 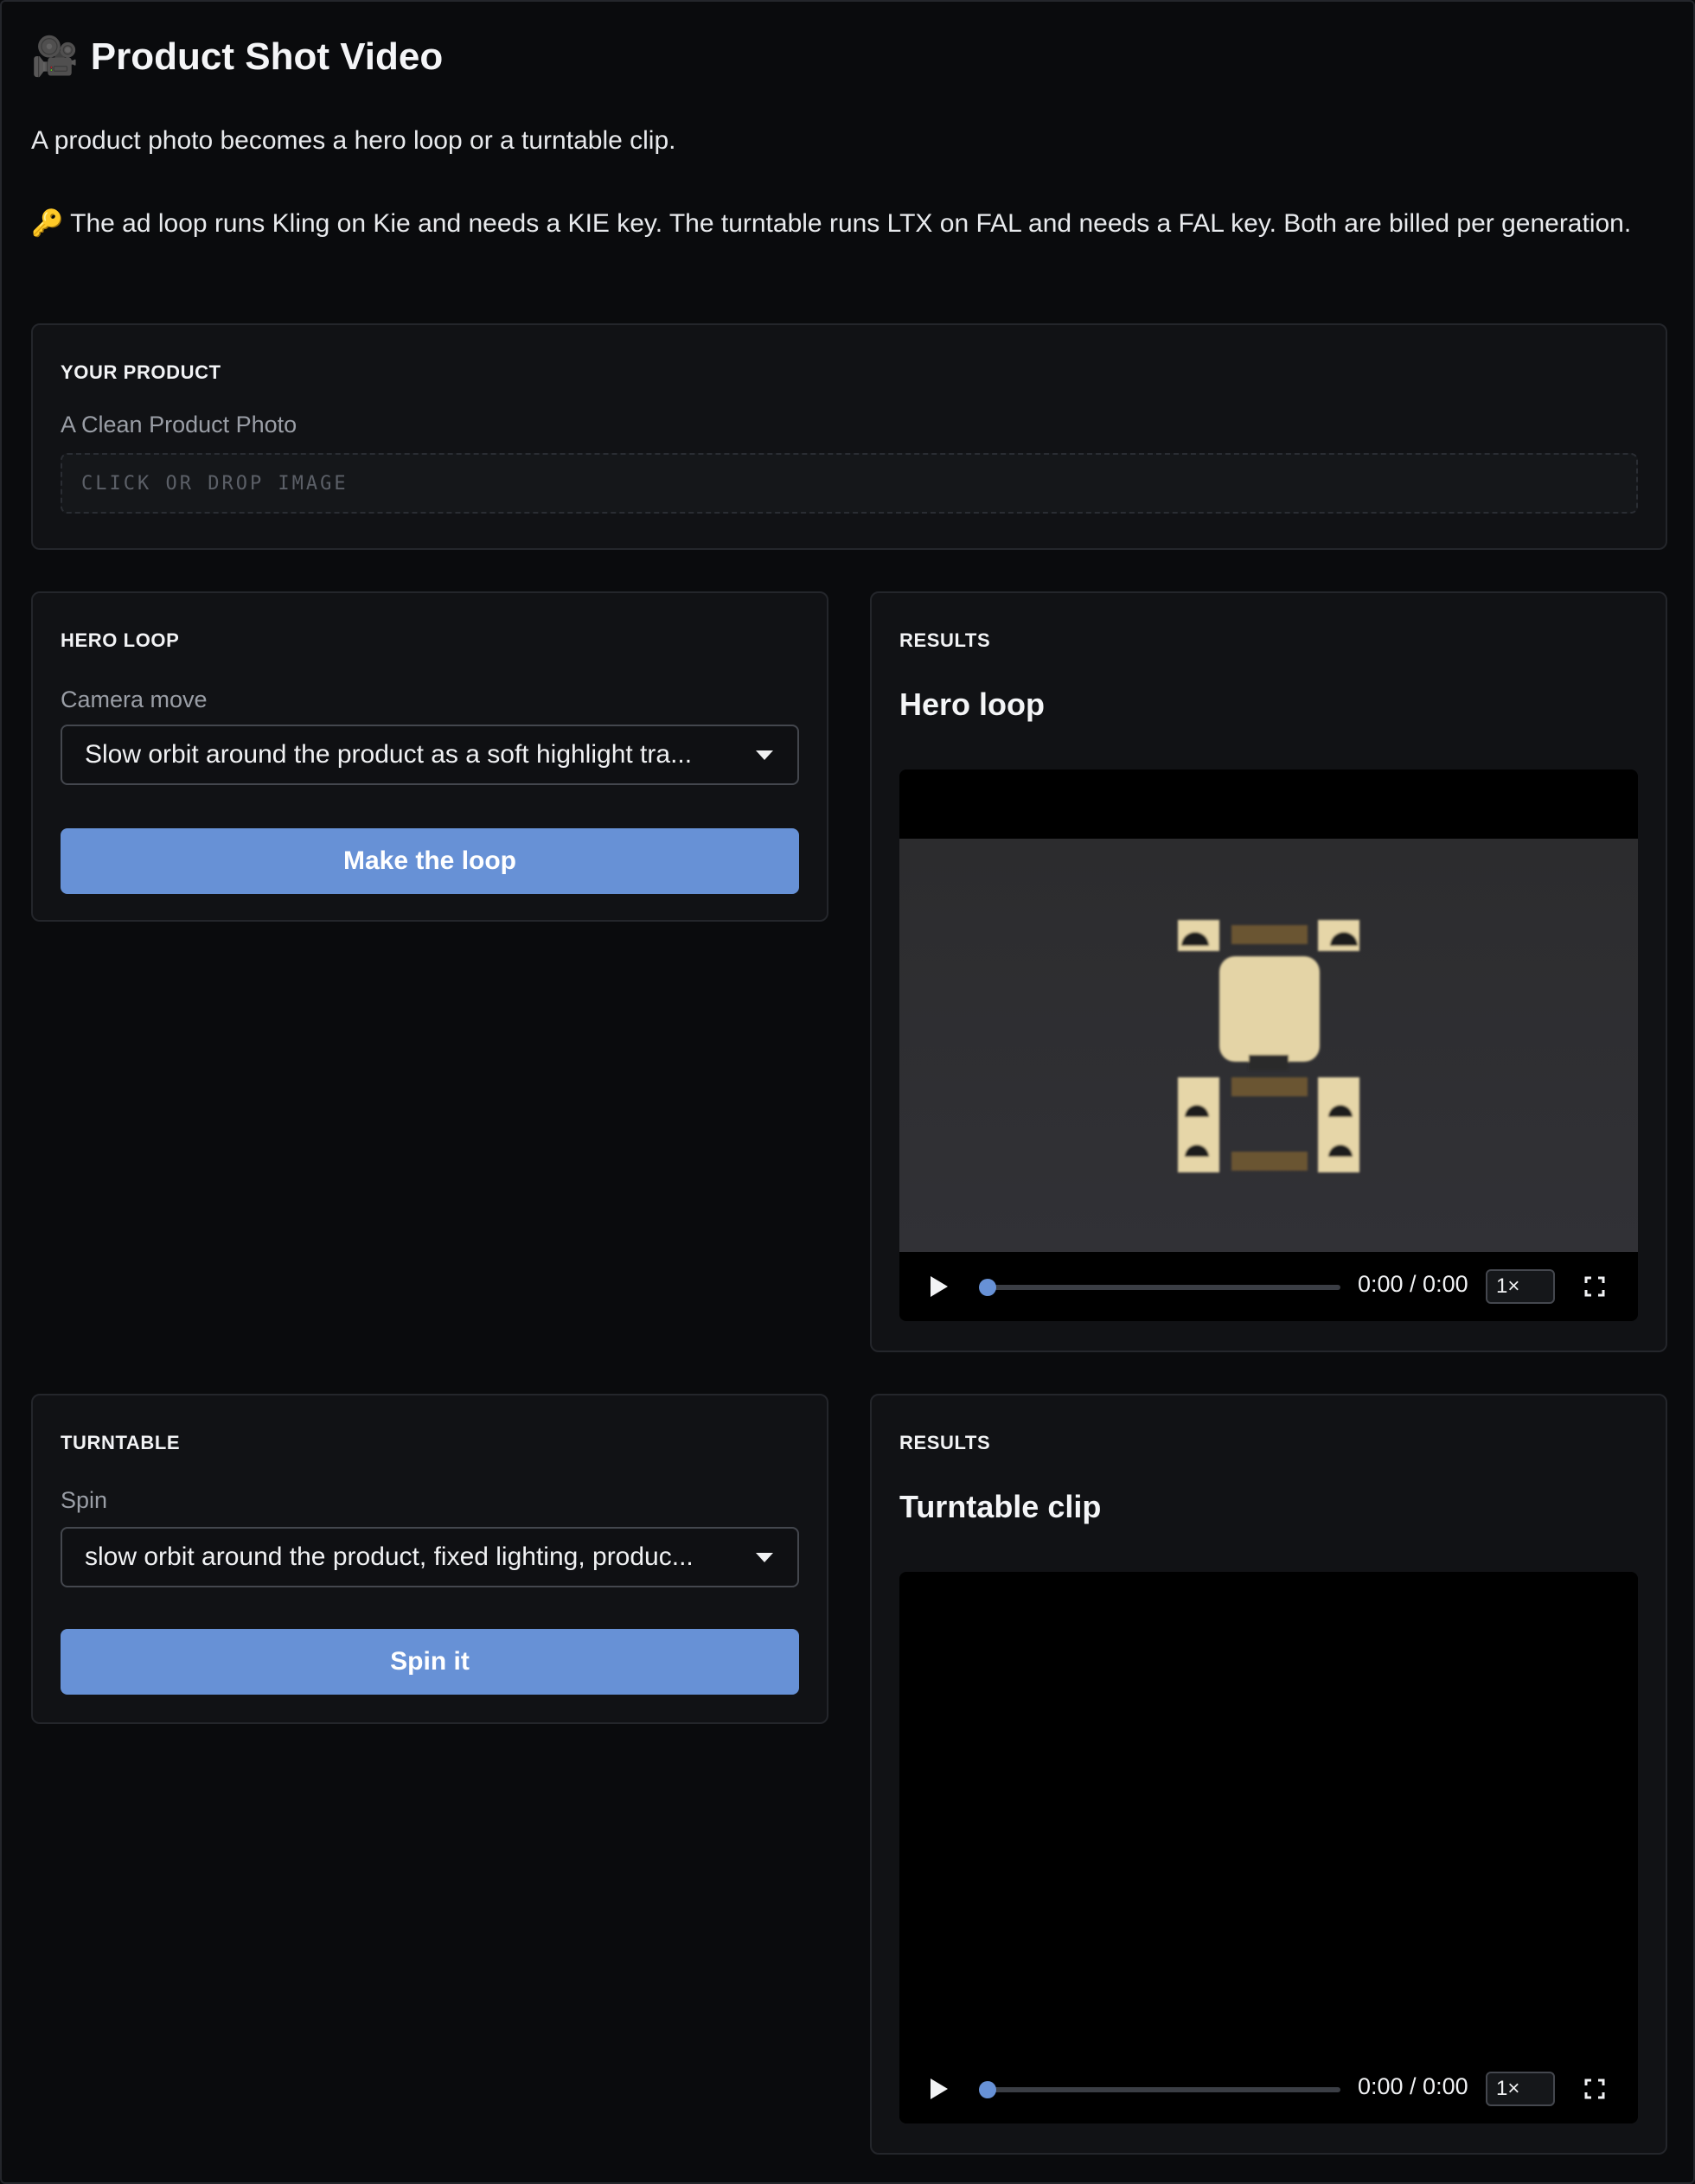 What do you see at coordinates (1268, 1847) in the screenshot?
I see `turntable-video-player: 0:00 / 0:00 1×` at bounding box center [1268, 1847].